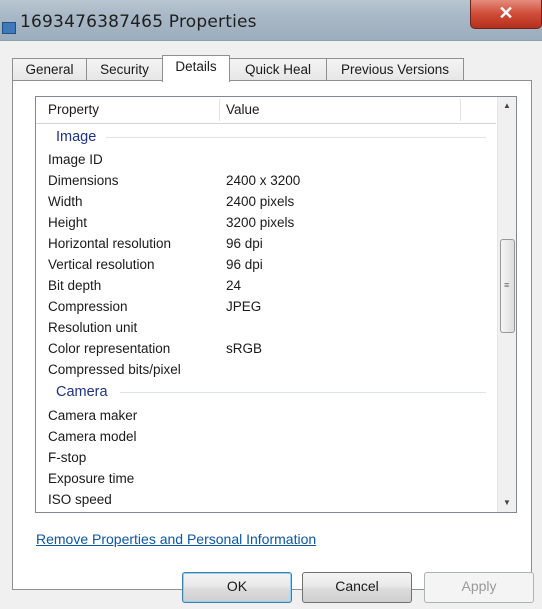 This screenshot has height=609, width=542. Describe the element at coordinates (507, 503) in the screenshot. I see `scroll-down-icon: ▼` at that location.